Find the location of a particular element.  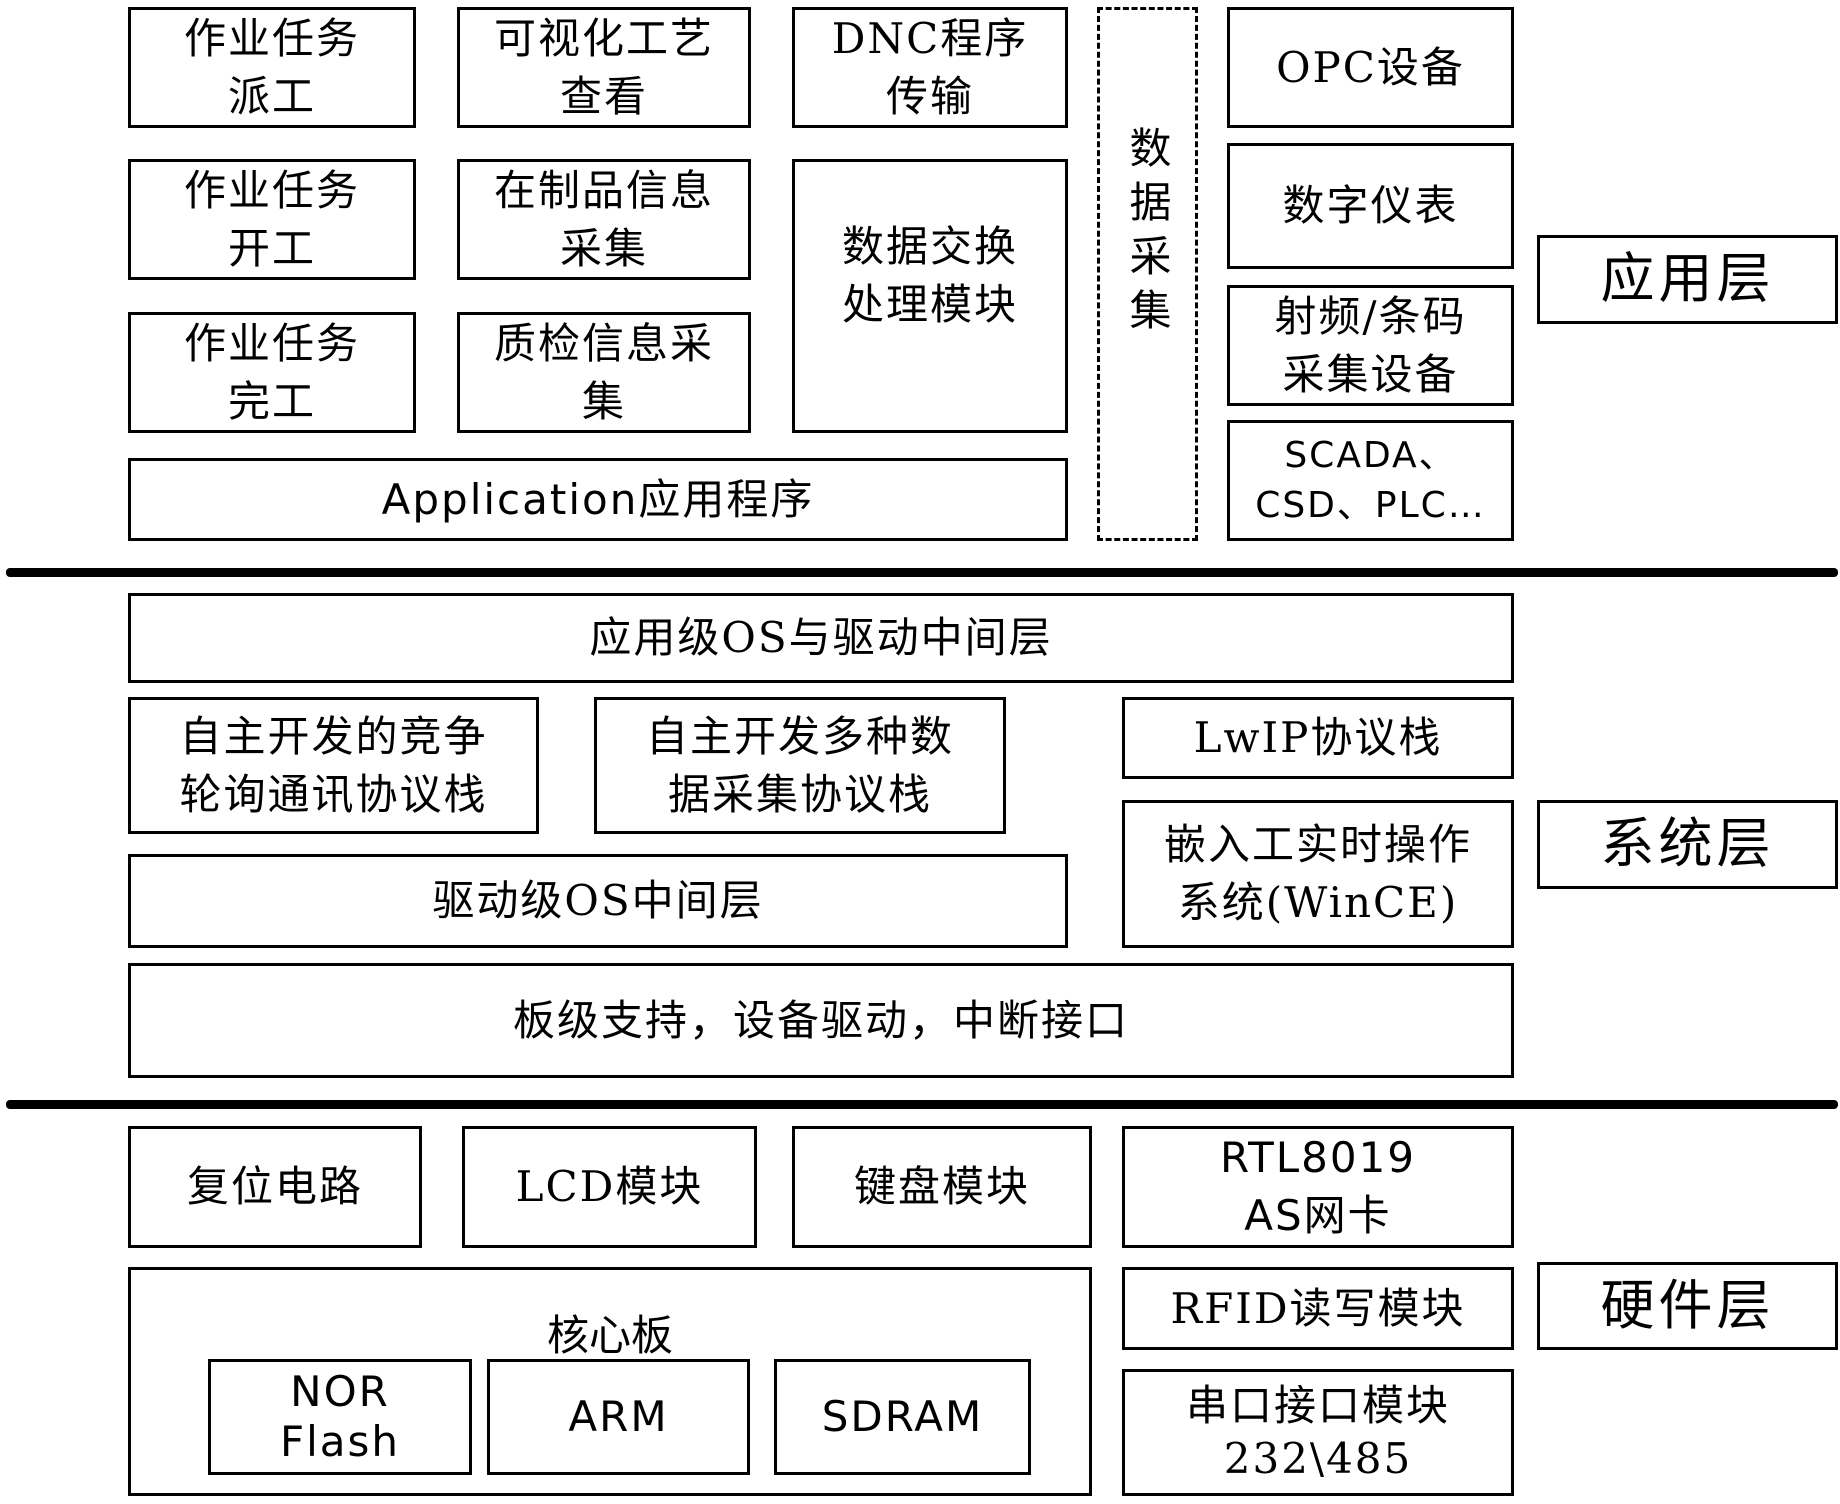

device-rfid-barcode: 射频/条码 采集设备 is located at coordinates (1370, 345).